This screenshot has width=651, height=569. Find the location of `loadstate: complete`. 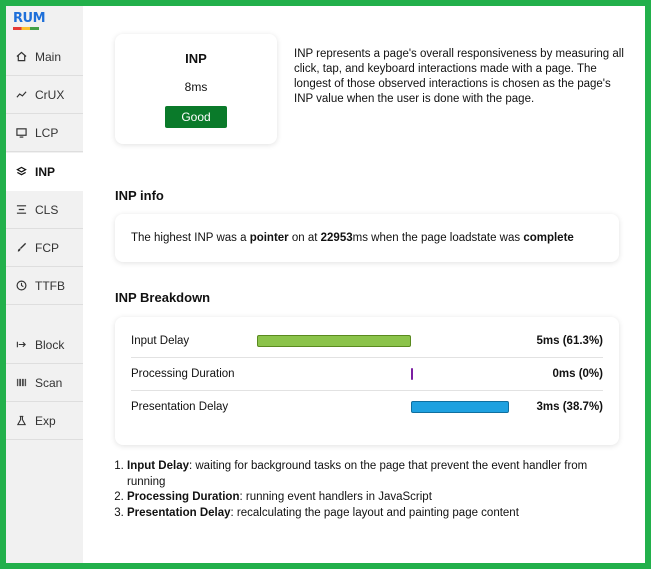

loadstate: complete is located at coordinates (548, 238).